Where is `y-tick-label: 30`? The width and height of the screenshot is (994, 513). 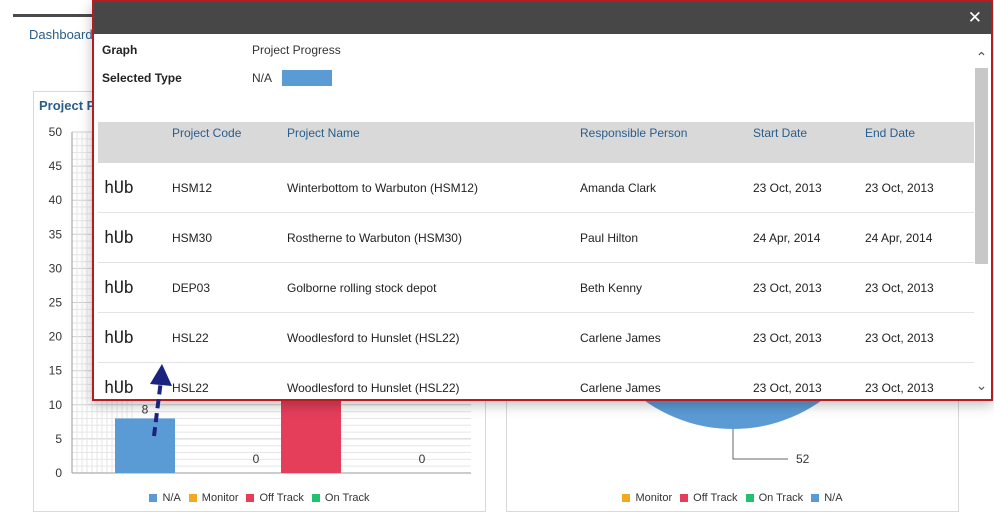 y-tick-label: 30 is located at coordinates (56, 268).